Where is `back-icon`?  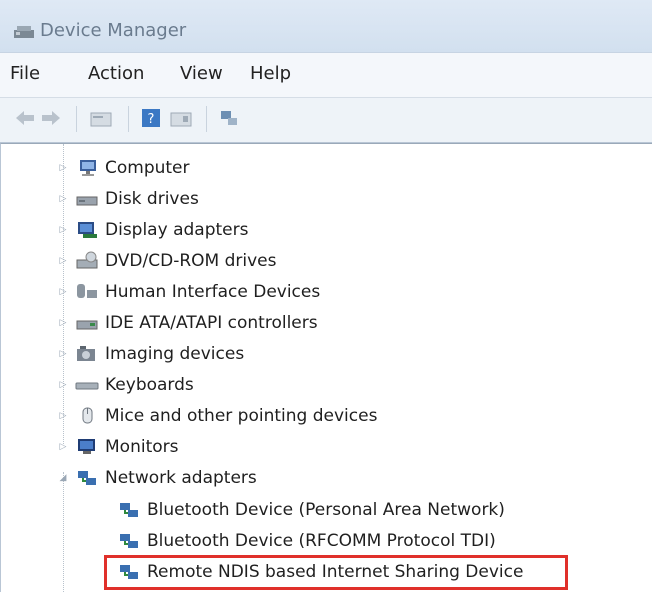
back-icon is located at coordinates (25, 118).